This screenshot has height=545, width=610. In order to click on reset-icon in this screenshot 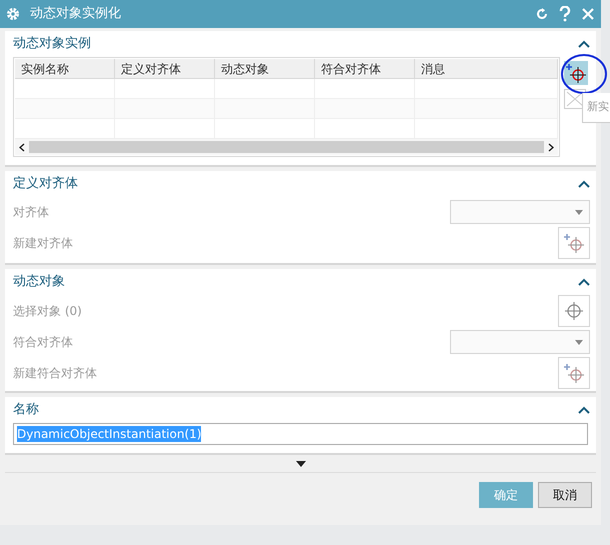, I will do `click(542, 14)`.